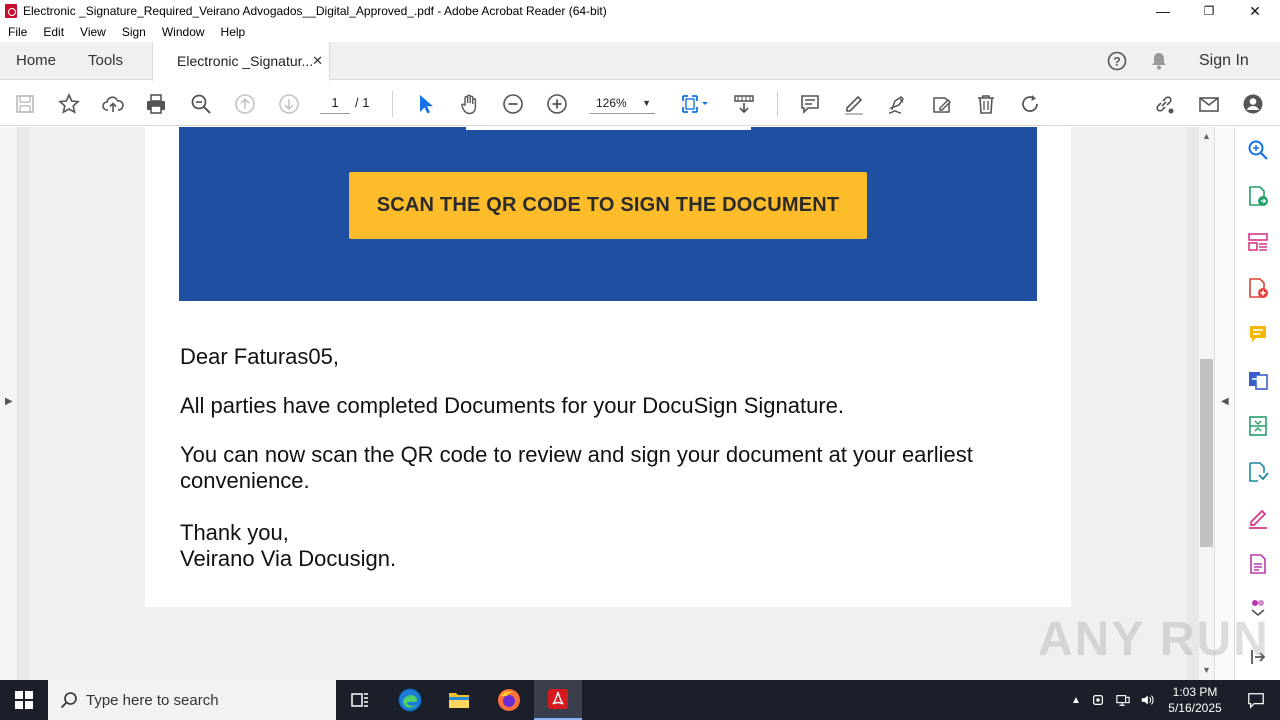 The height and width of the screenshot is (720, 1280). I want to click on organize-pages-icon, so click(1258, 242).